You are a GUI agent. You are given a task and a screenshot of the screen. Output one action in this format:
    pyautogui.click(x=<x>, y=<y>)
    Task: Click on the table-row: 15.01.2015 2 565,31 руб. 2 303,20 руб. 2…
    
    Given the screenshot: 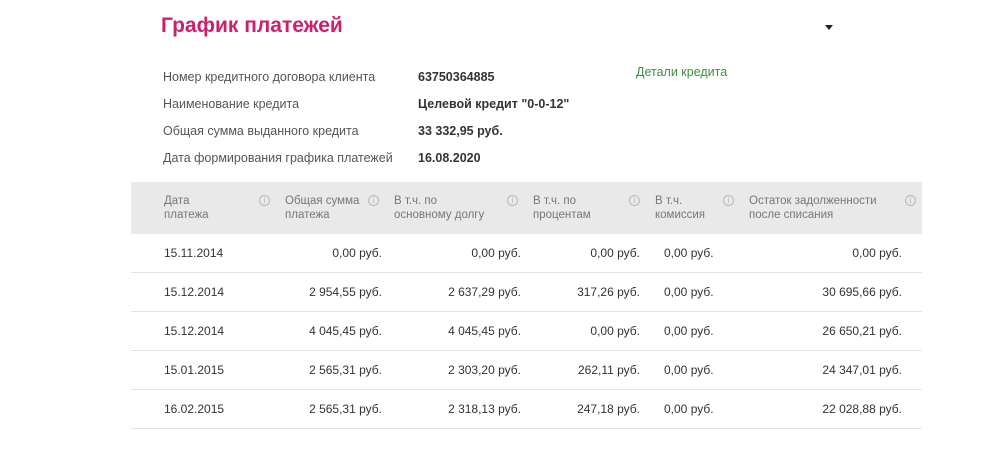 What is the action you would take?
    pyautogui.click(x=526, y=370)
    